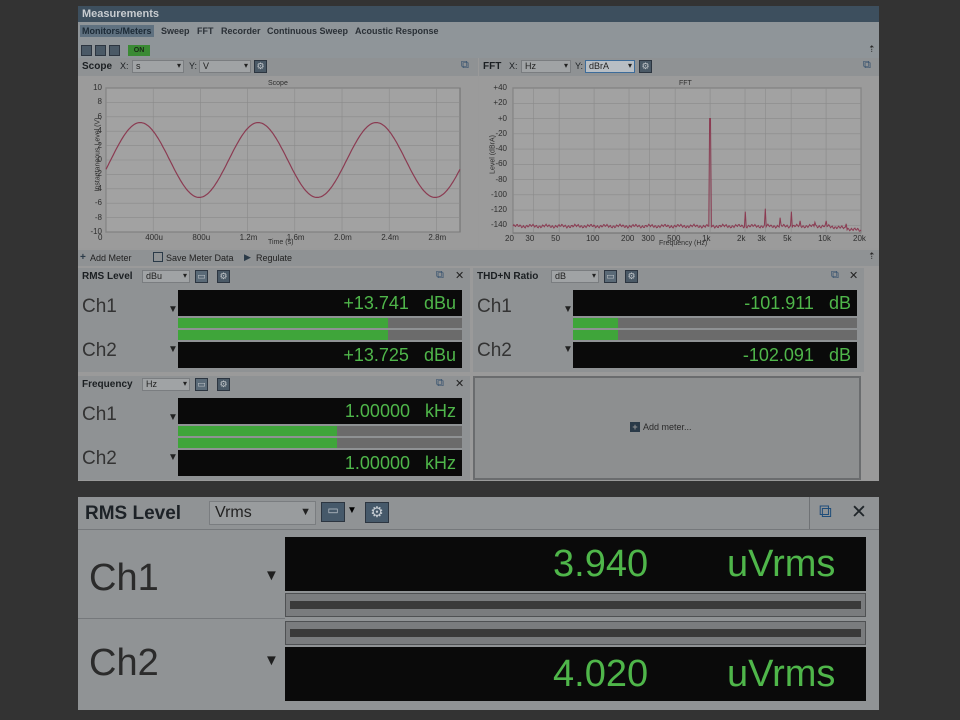 The width and height of the screenshot is (960, 720). What do you see at coordinates (397, 31) in the screenshot?
I see `tab-acoustic-response: Acoustic Response` at bounding box center [397, 31].